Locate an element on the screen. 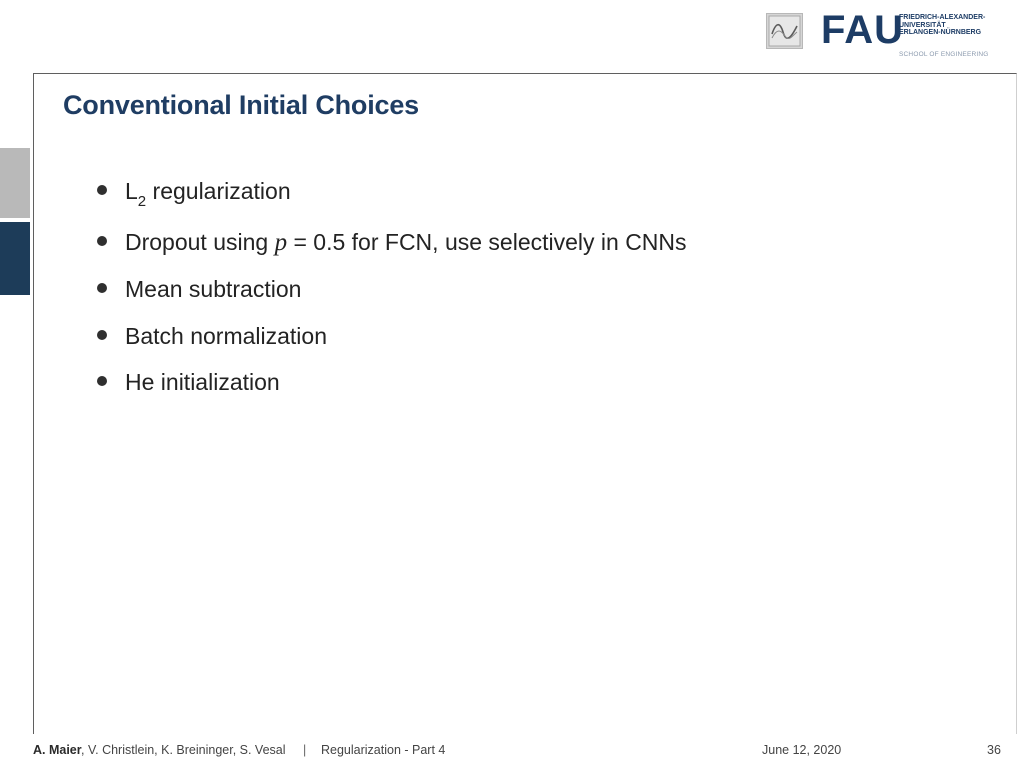  bullet-text: Mean subtraction is located at coordinates (213, 289).